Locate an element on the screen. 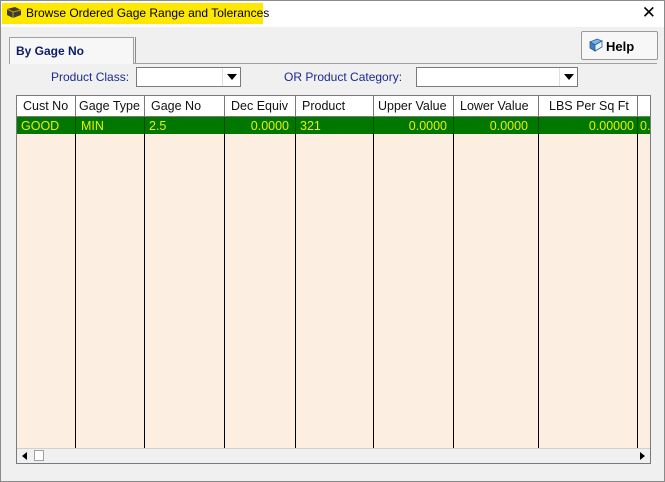 The height and width of the screenshot is (482, 665). cell-lower-value: 0.0000 is located at coordinates (496, 125).